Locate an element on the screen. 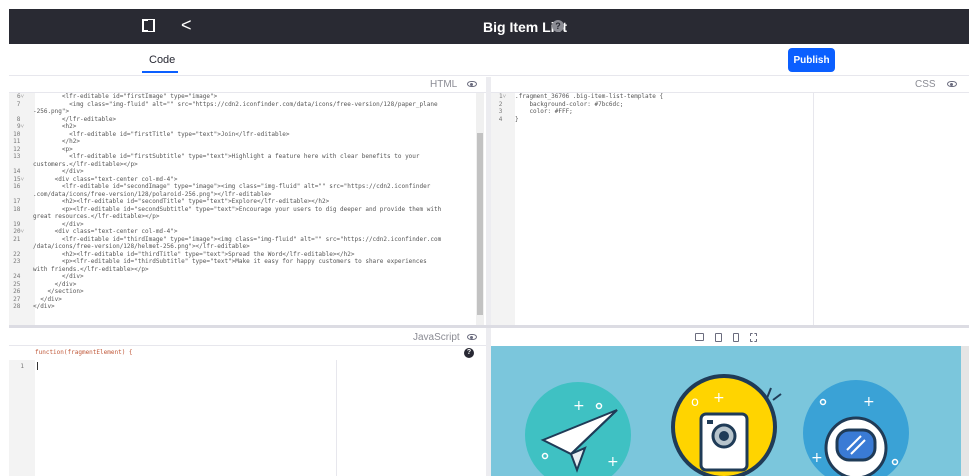  line-number: 28 is located at coordinates (18, 306).